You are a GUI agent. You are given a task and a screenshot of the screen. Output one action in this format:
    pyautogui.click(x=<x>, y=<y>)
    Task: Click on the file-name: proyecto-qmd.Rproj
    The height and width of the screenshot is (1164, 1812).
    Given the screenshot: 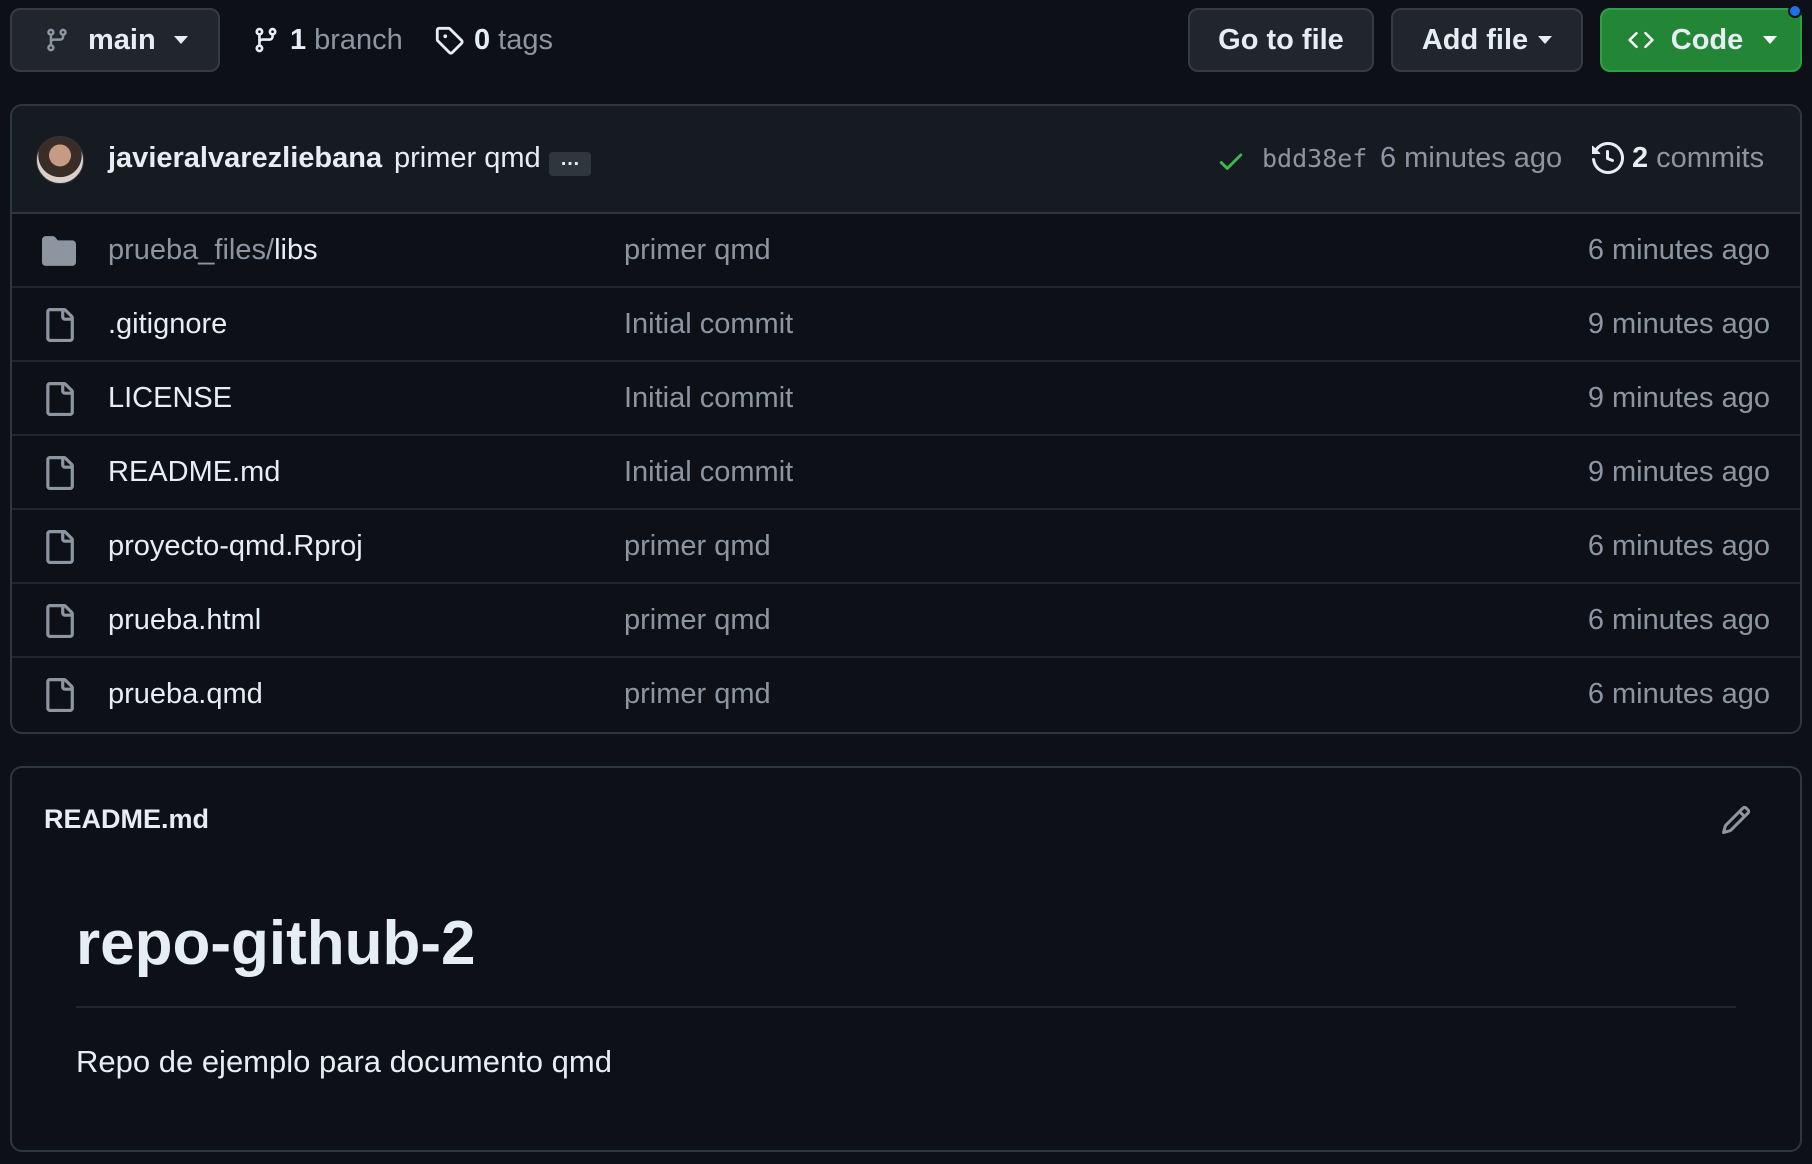 What is the action you would take?
    pyautogui.click(x=235, y=546)
    